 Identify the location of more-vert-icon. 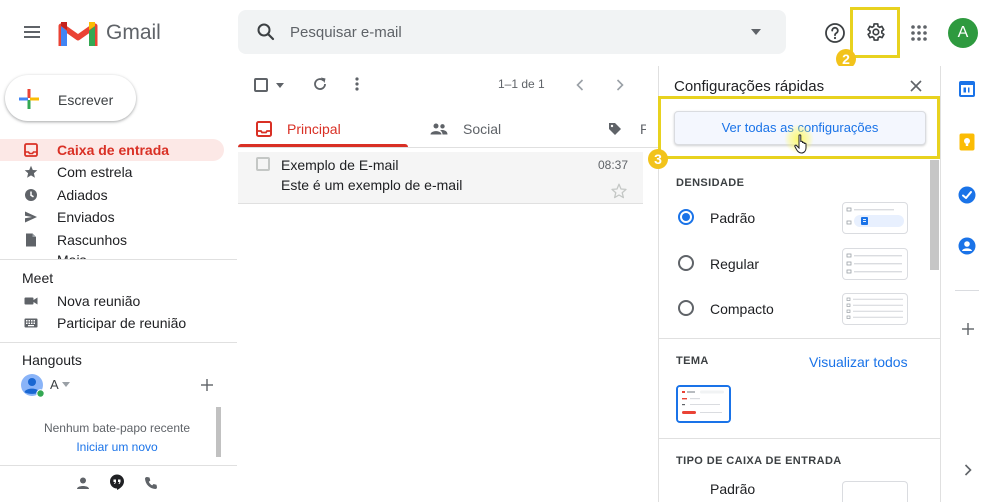
(357, 84).